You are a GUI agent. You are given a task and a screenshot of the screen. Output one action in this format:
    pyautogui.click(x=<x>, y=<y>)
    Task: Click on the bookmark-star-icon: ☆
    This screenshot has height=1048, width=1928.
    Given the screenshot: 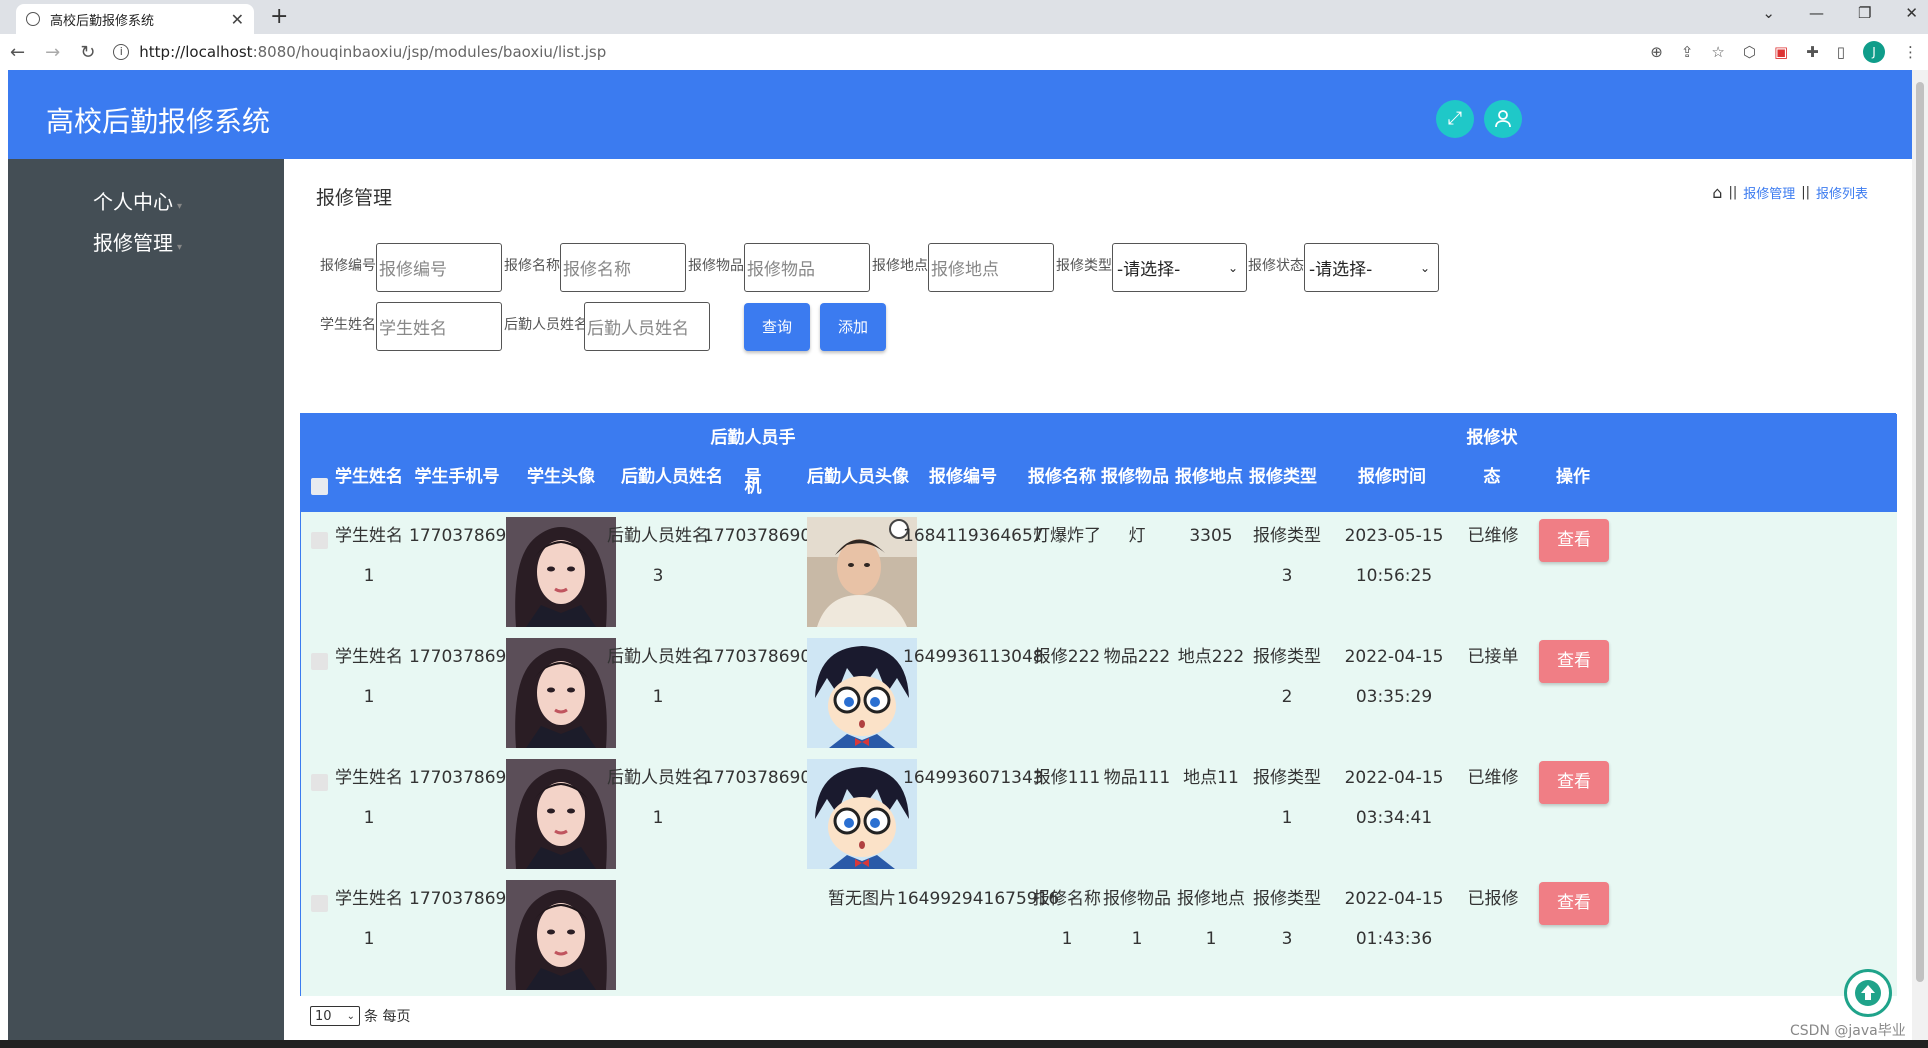 What is the action you would take?
    pyautogui.click(x=1717, y=52)
    